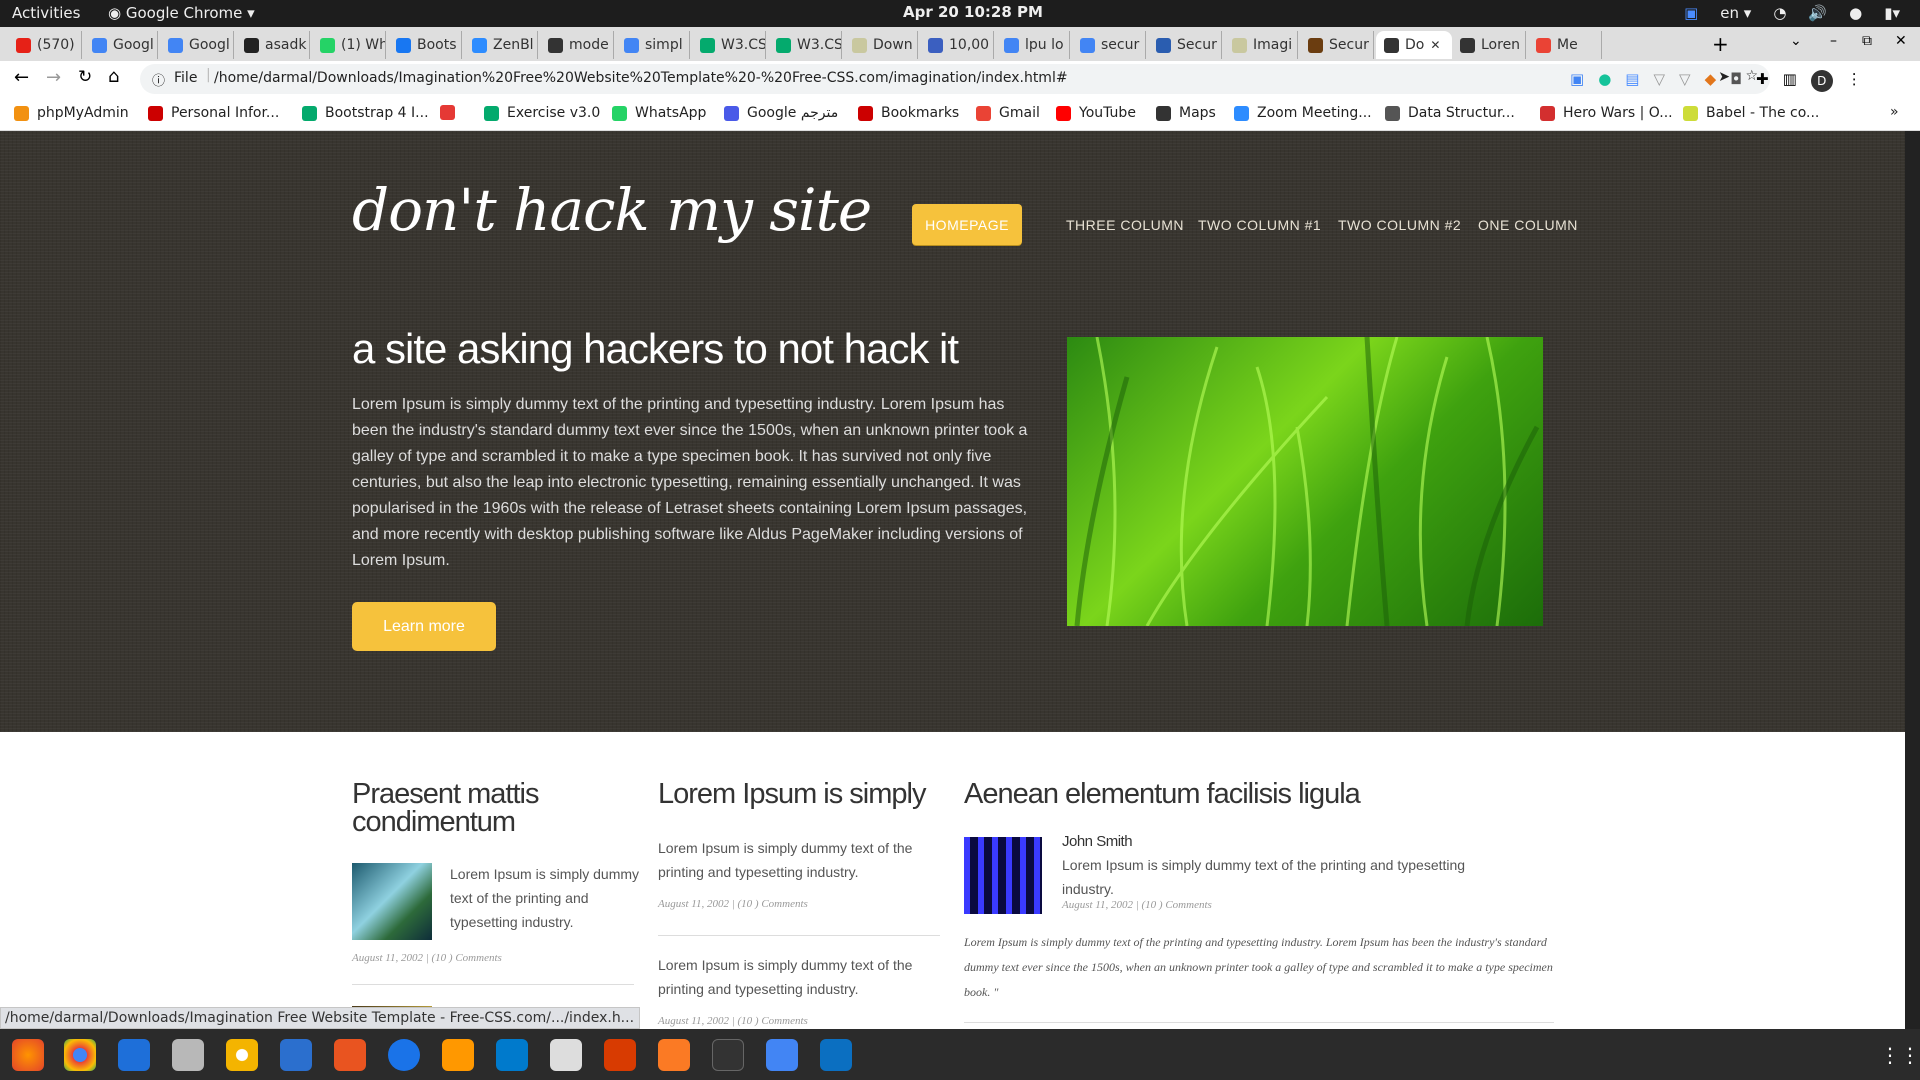 Image resolution: width=1920 pixels, height=1080 pixels. Describe the element at coordinates (425, 45) in the screenshot. I see `tab-5: Boots` at that location.